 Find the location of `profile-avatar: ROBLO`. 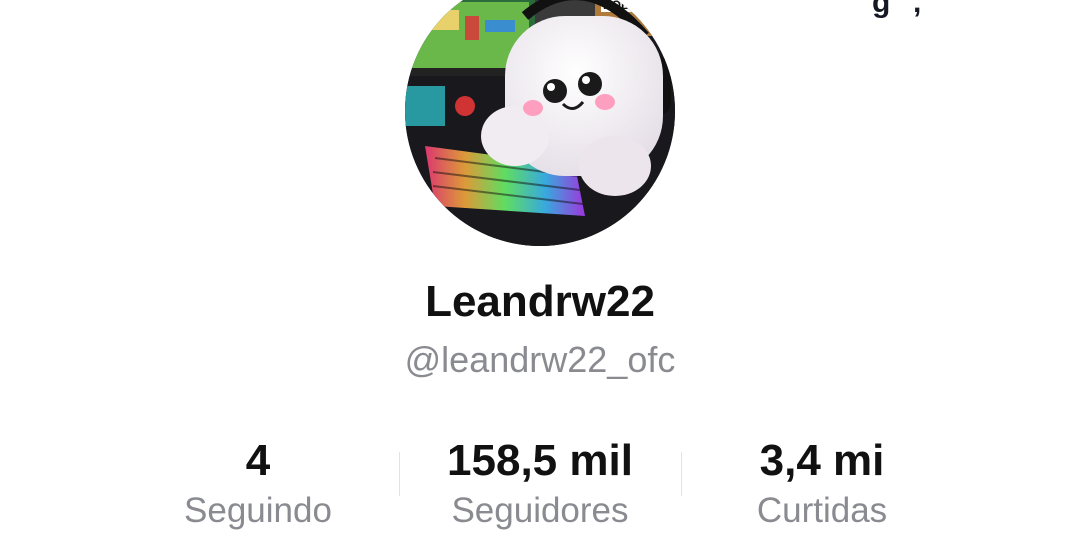

profile-avatar: ROBLO is located at coordinates (540, 123).